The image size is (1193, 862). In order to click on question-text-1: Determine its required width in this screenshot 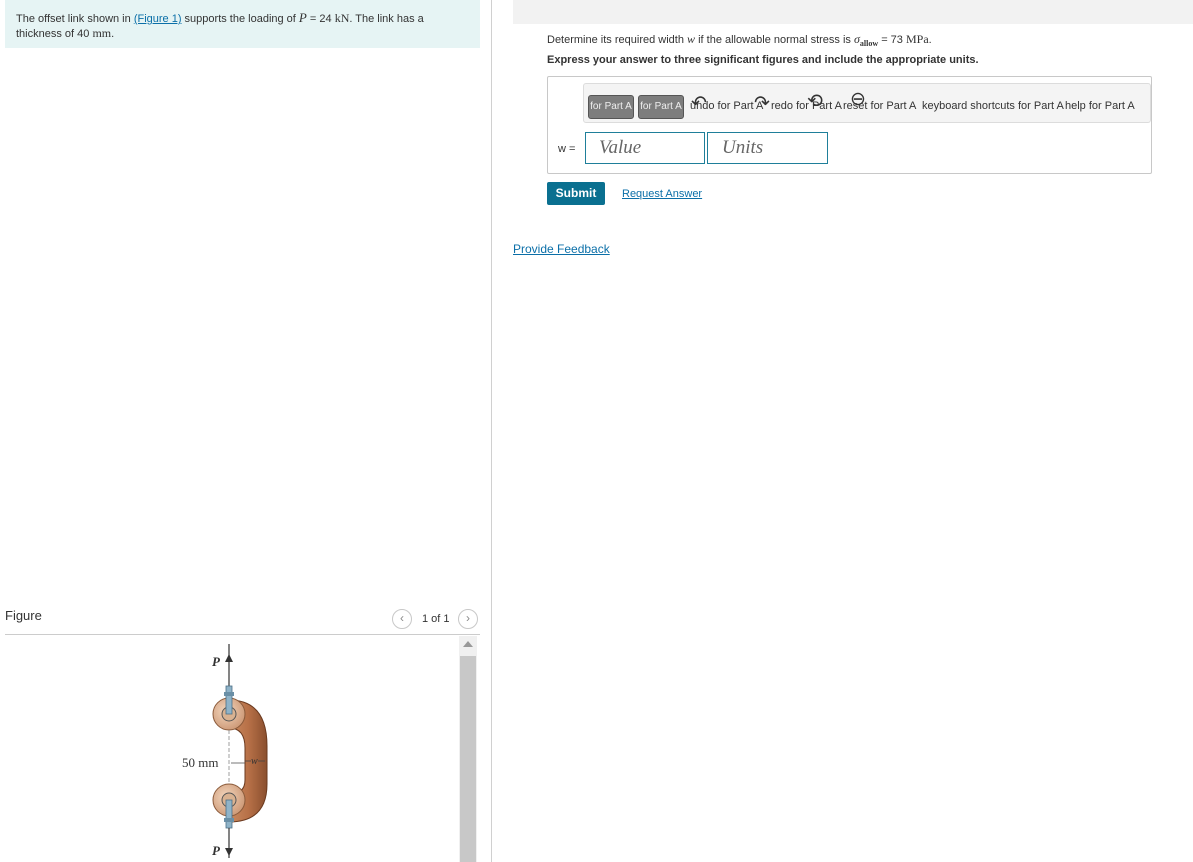, I will do `click(617, 40)`.